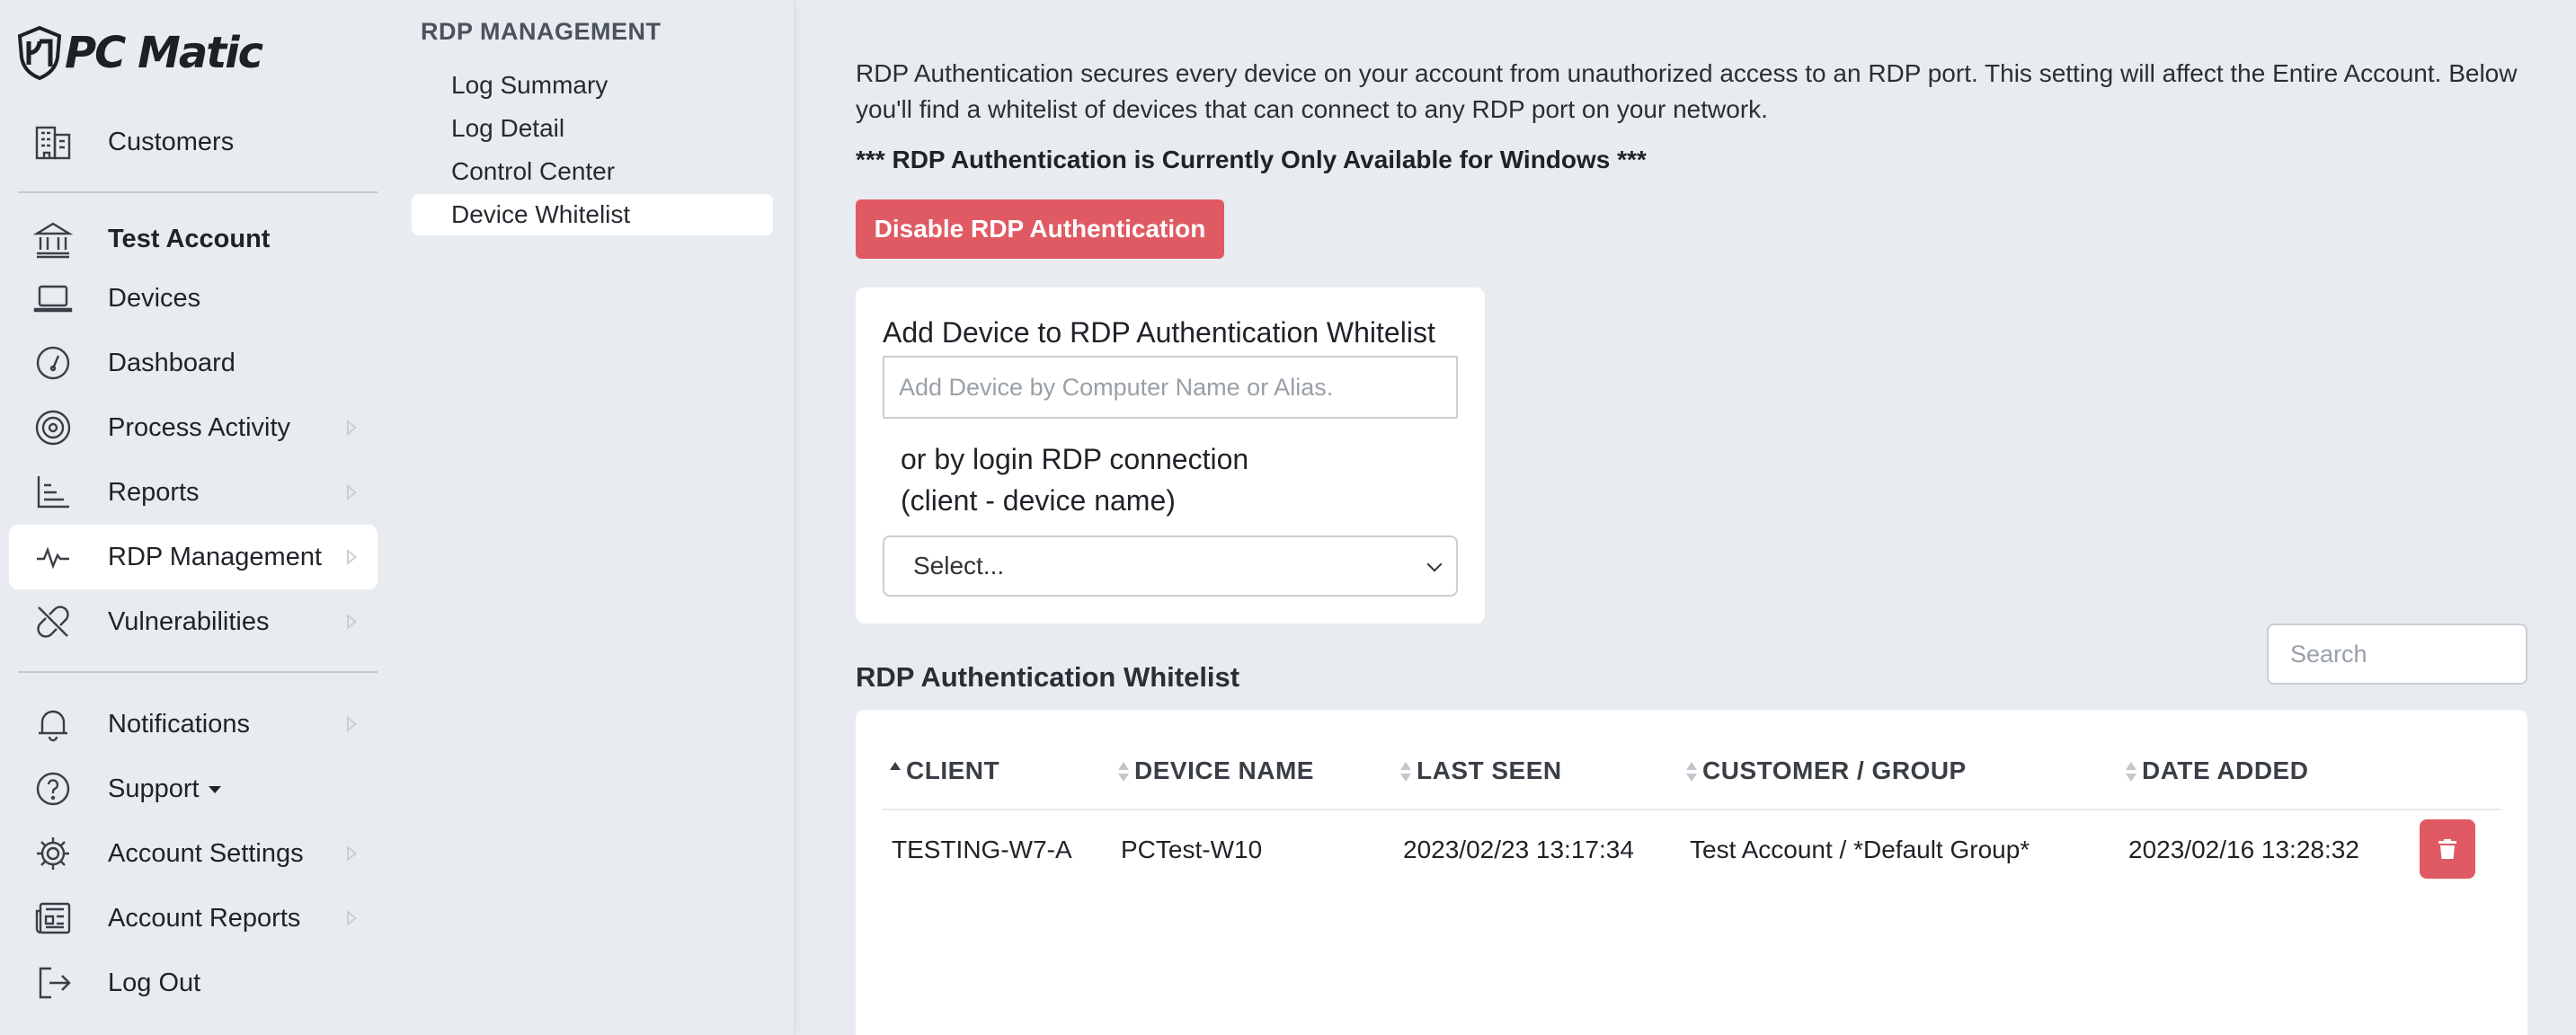 The width and height of the screenshot is (2576, 1035). What do you see at coordinates (1434, 564) in the screenshot?
I see `chevron-down-icon` at bounding box center [1434, 564].